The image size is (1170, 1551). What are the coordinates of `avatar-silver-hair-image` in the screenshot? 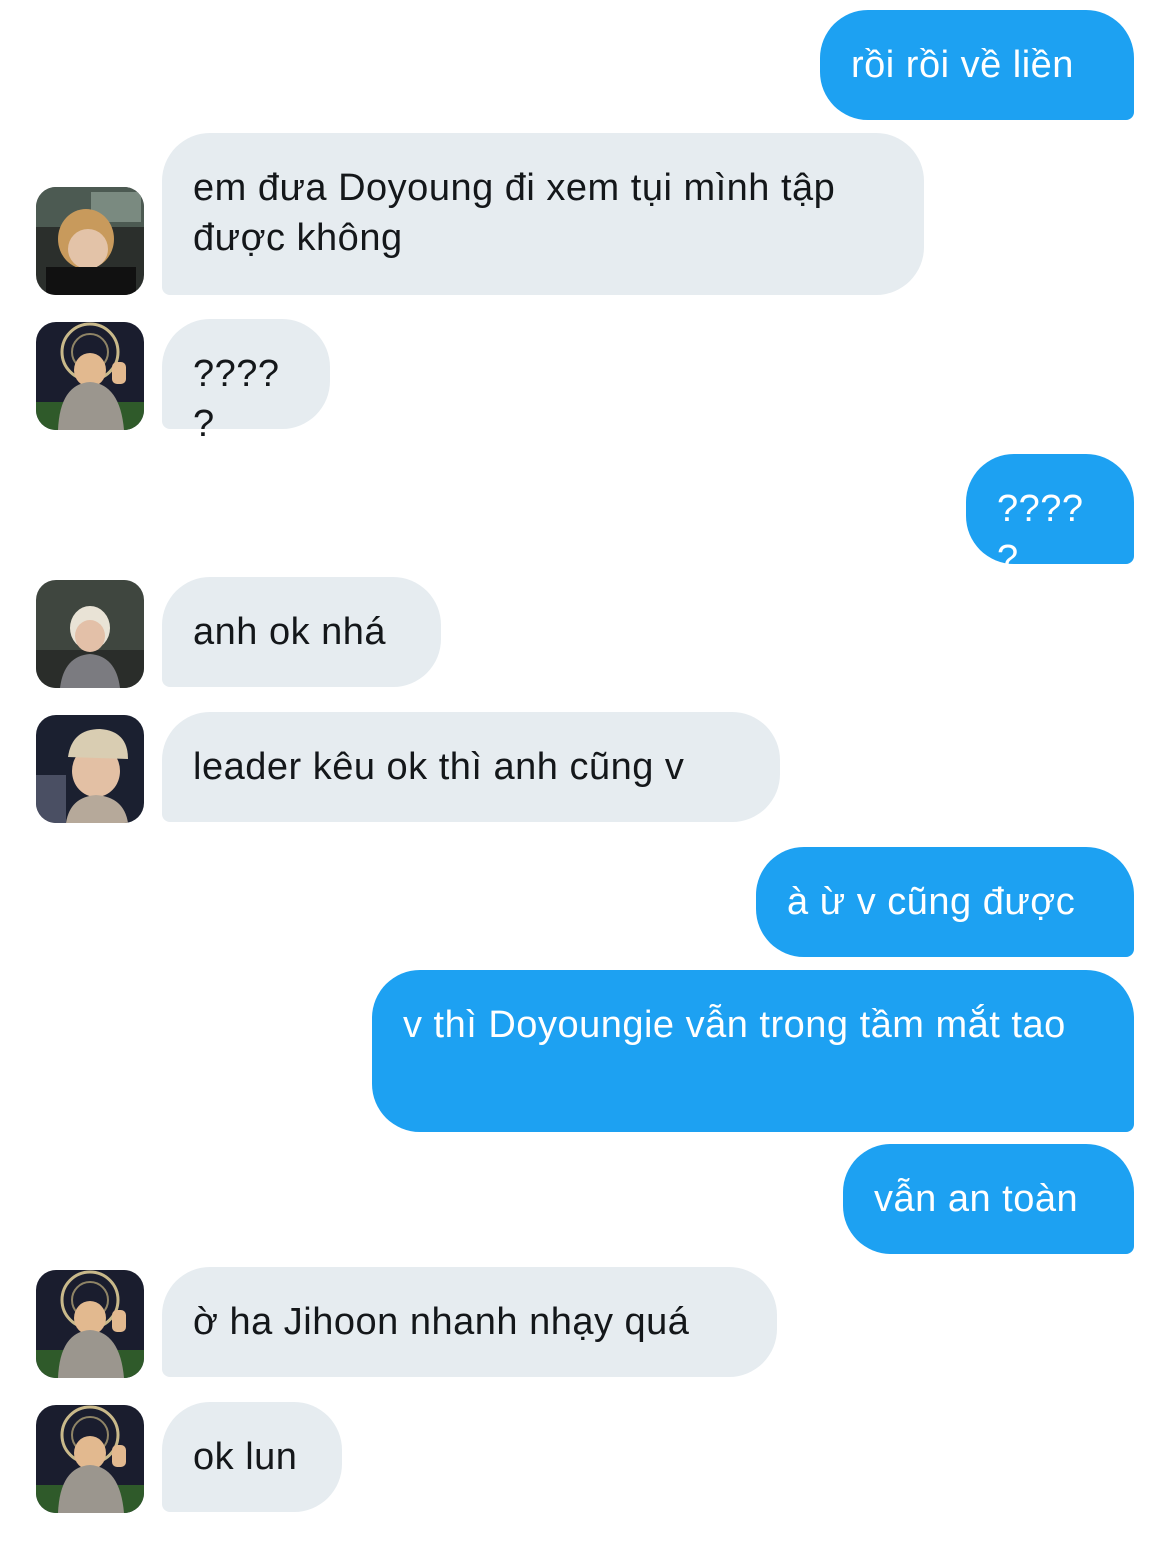 It's located at (90, 634).